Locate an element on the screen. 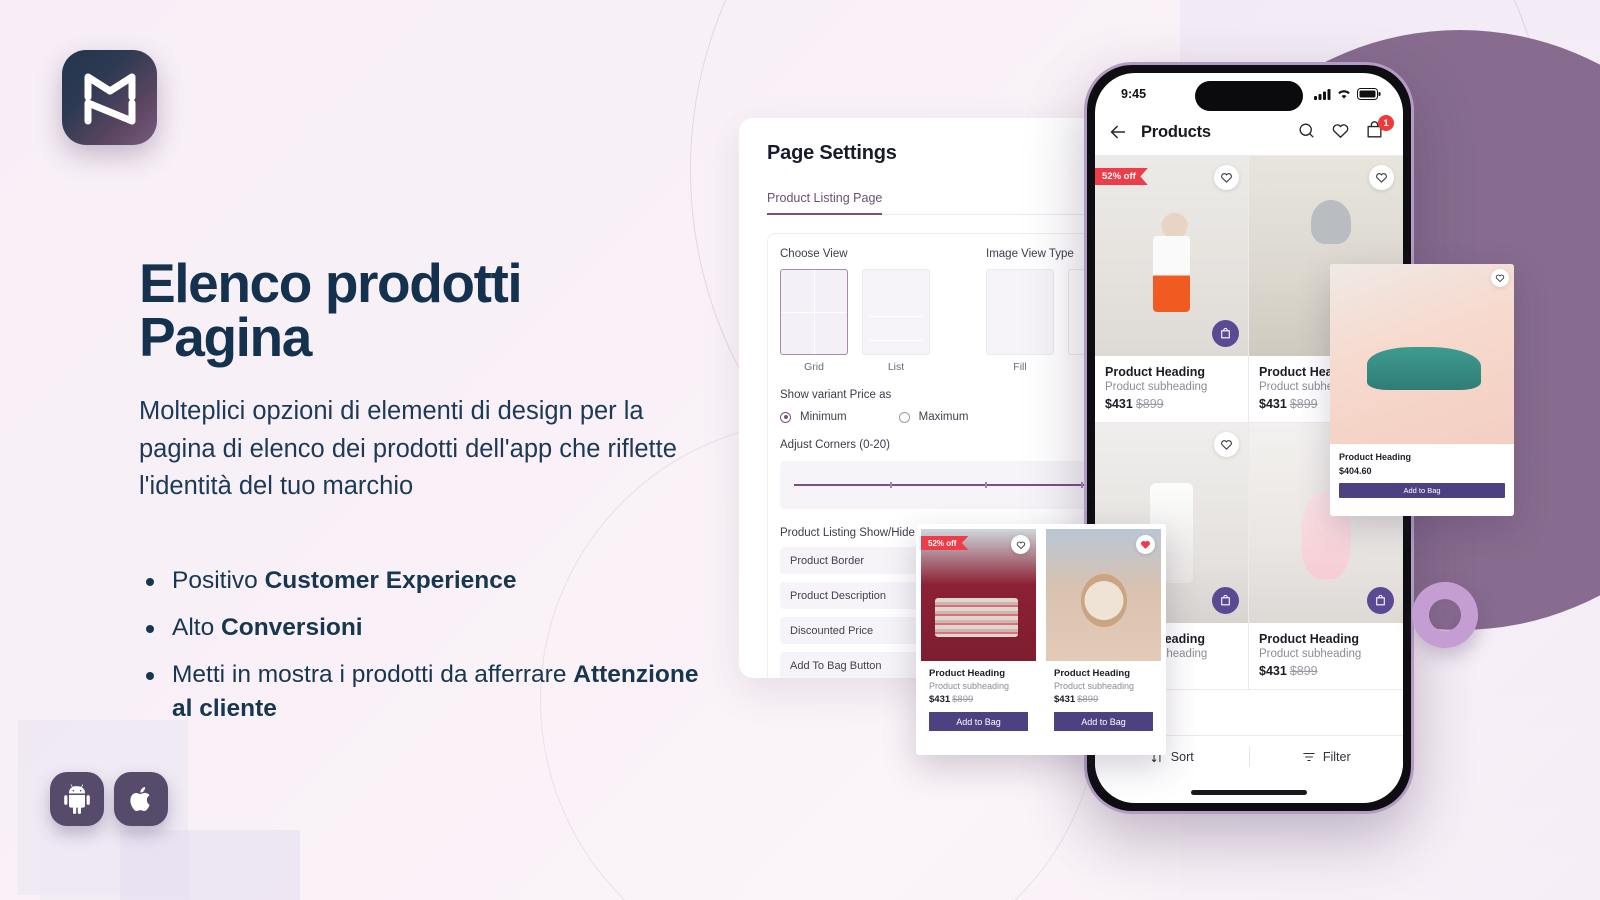  toggle-row-label: Discounted Price is located at coordinates (832, 630).